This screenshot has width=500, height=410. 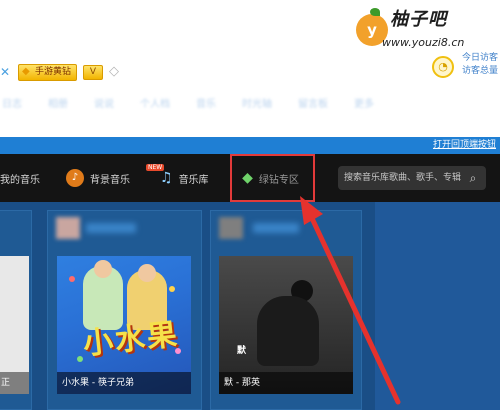 I want to click on cover-figure, so click(x=288, y=331).